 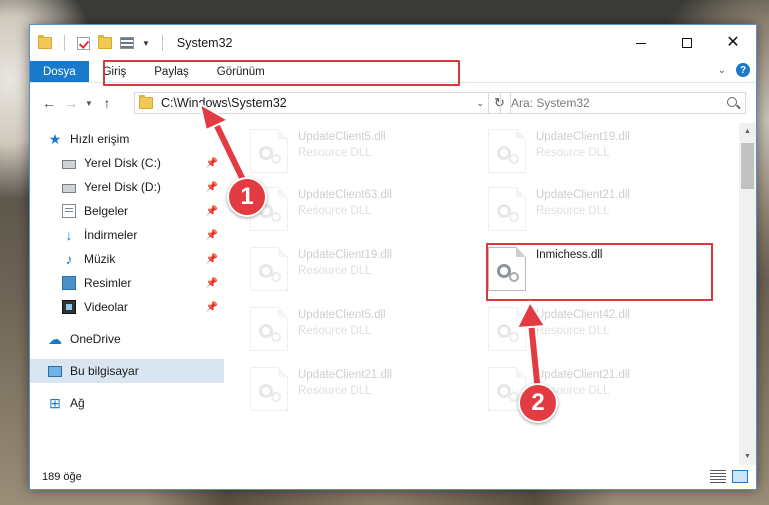 I want to click on file-name: UpdateClient19.dll, so click(x=345, y=255).